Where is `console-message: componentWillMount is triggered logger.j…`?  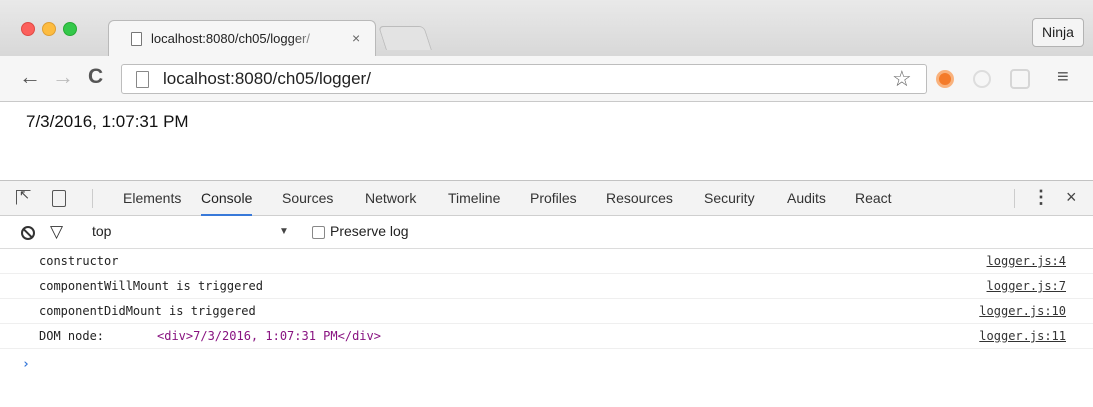
console-message: componentWillMount is triggered logger.j… is located at coordinates (546, 286).